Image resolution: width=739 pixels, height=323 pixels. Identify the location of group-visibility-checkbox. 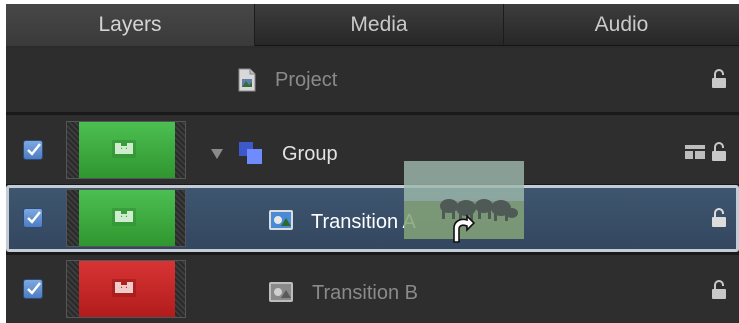
(33, 150).